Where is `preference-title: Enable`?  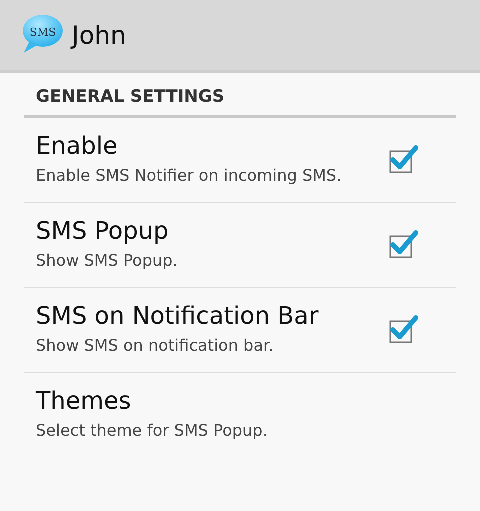 preference-title: Enable is located at coordinates (77, 146).